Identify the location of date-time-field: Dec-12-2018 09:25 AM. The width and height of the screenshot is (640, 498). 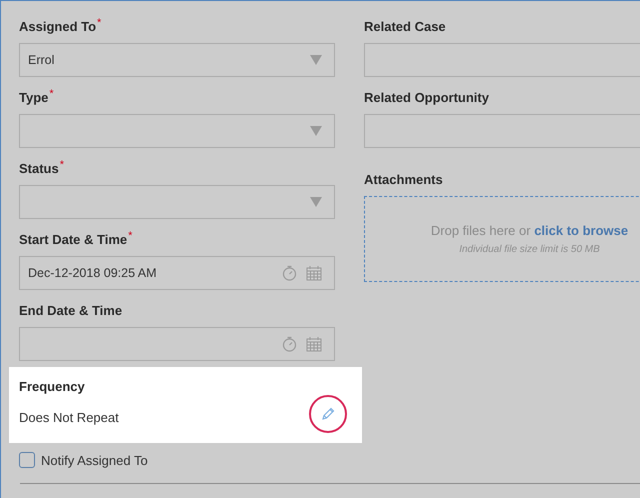
(177, 273).